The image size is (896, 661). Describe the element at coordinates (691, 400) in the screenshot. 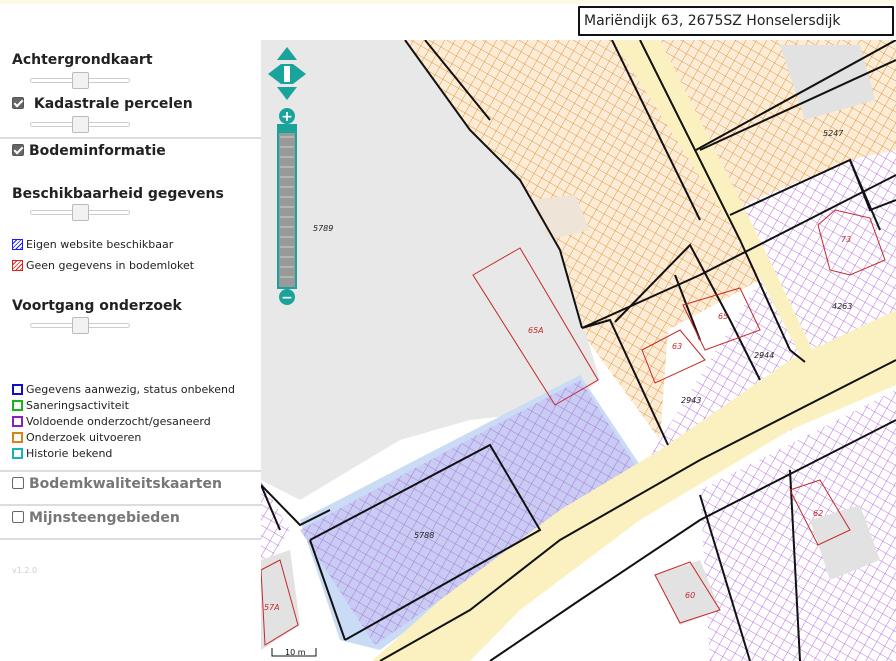

I see `parcel-label-2943: 2943` at that location.